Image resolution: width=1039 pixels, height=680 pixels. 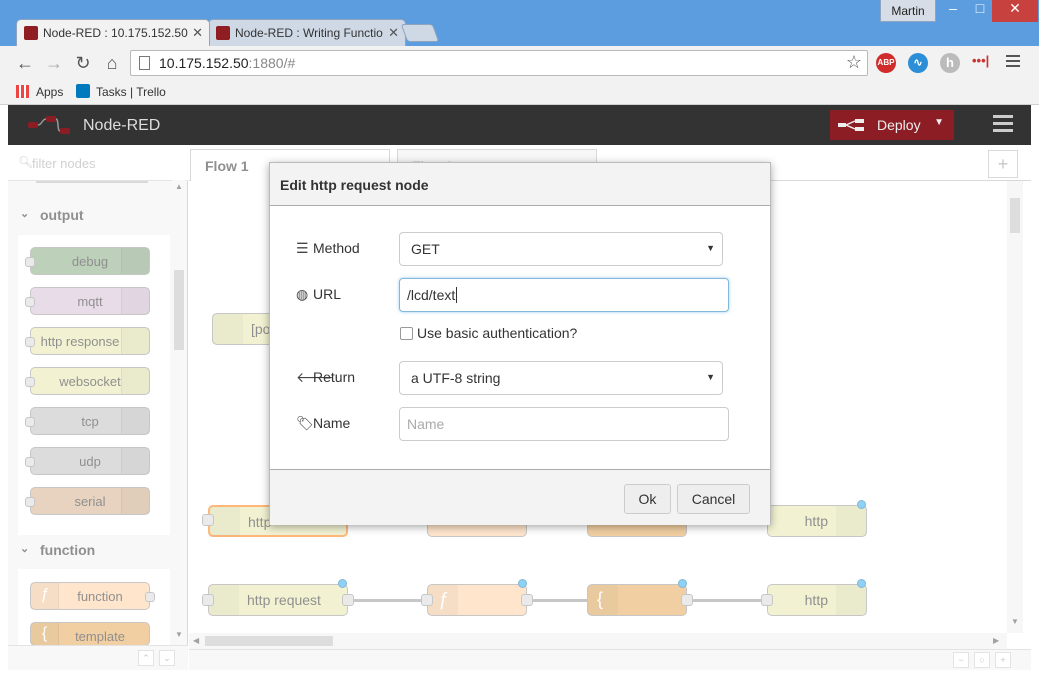 What do you see at coordinates (908, 11) in the screenshot?
I see `profile-user-button: Martin` at bounding box center [908, 11].